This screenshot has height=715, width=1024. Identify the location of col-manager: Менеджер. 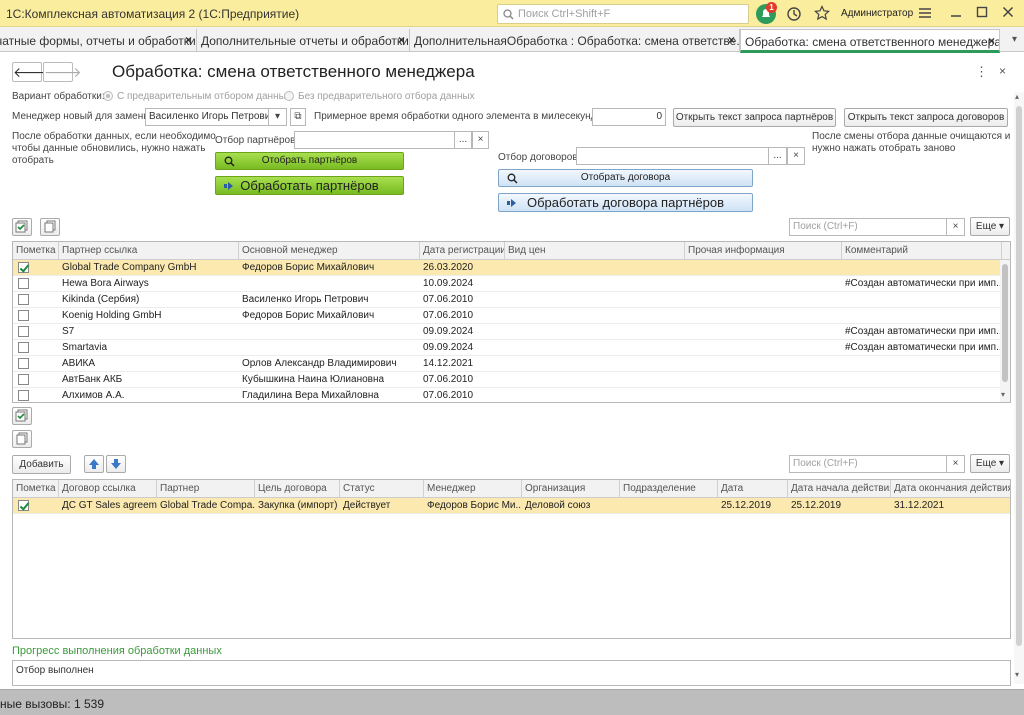
(473, 489).